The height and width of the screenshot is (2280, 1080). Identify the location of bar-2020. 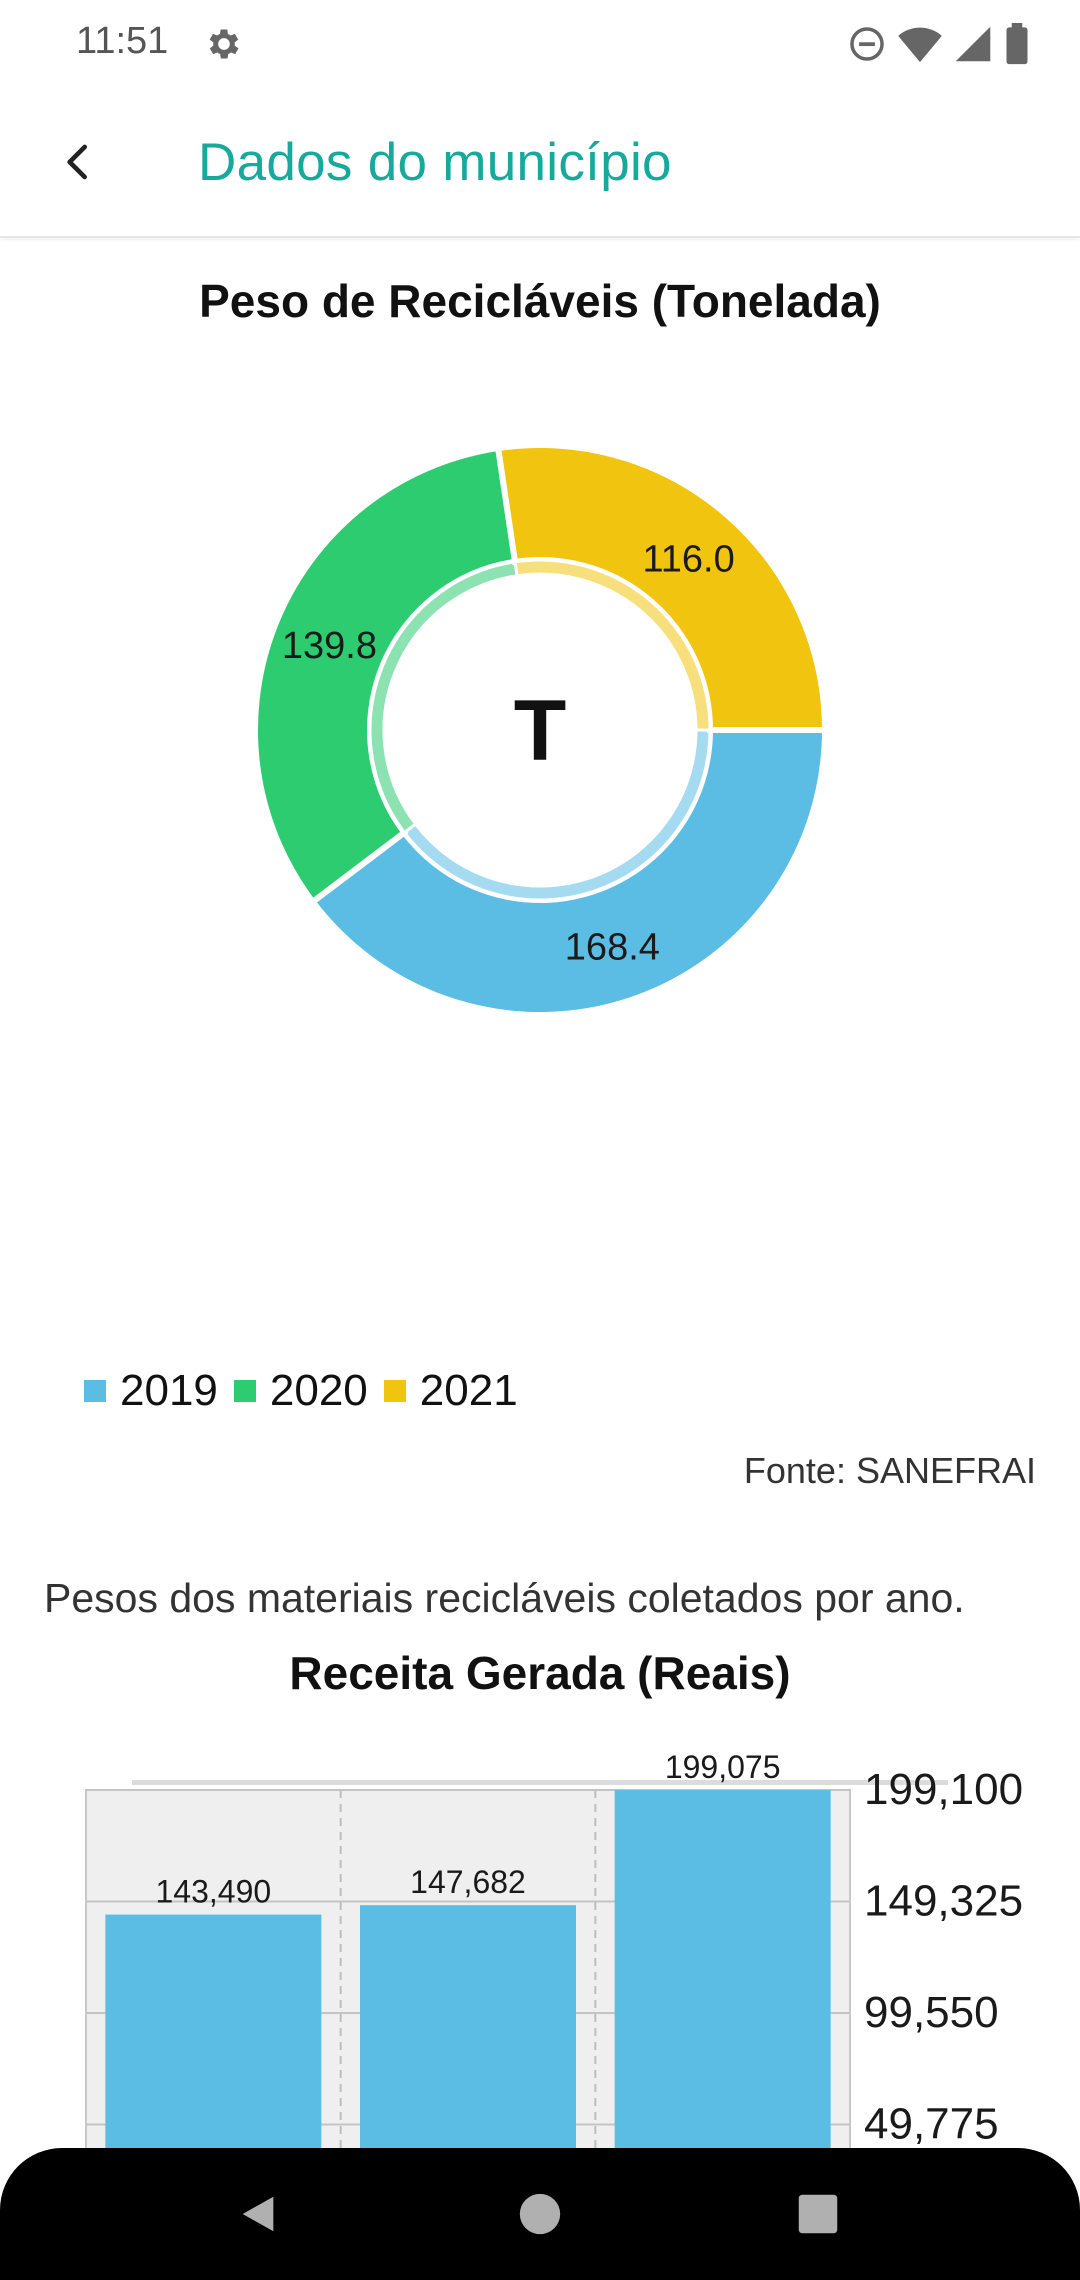
(468, 2026).